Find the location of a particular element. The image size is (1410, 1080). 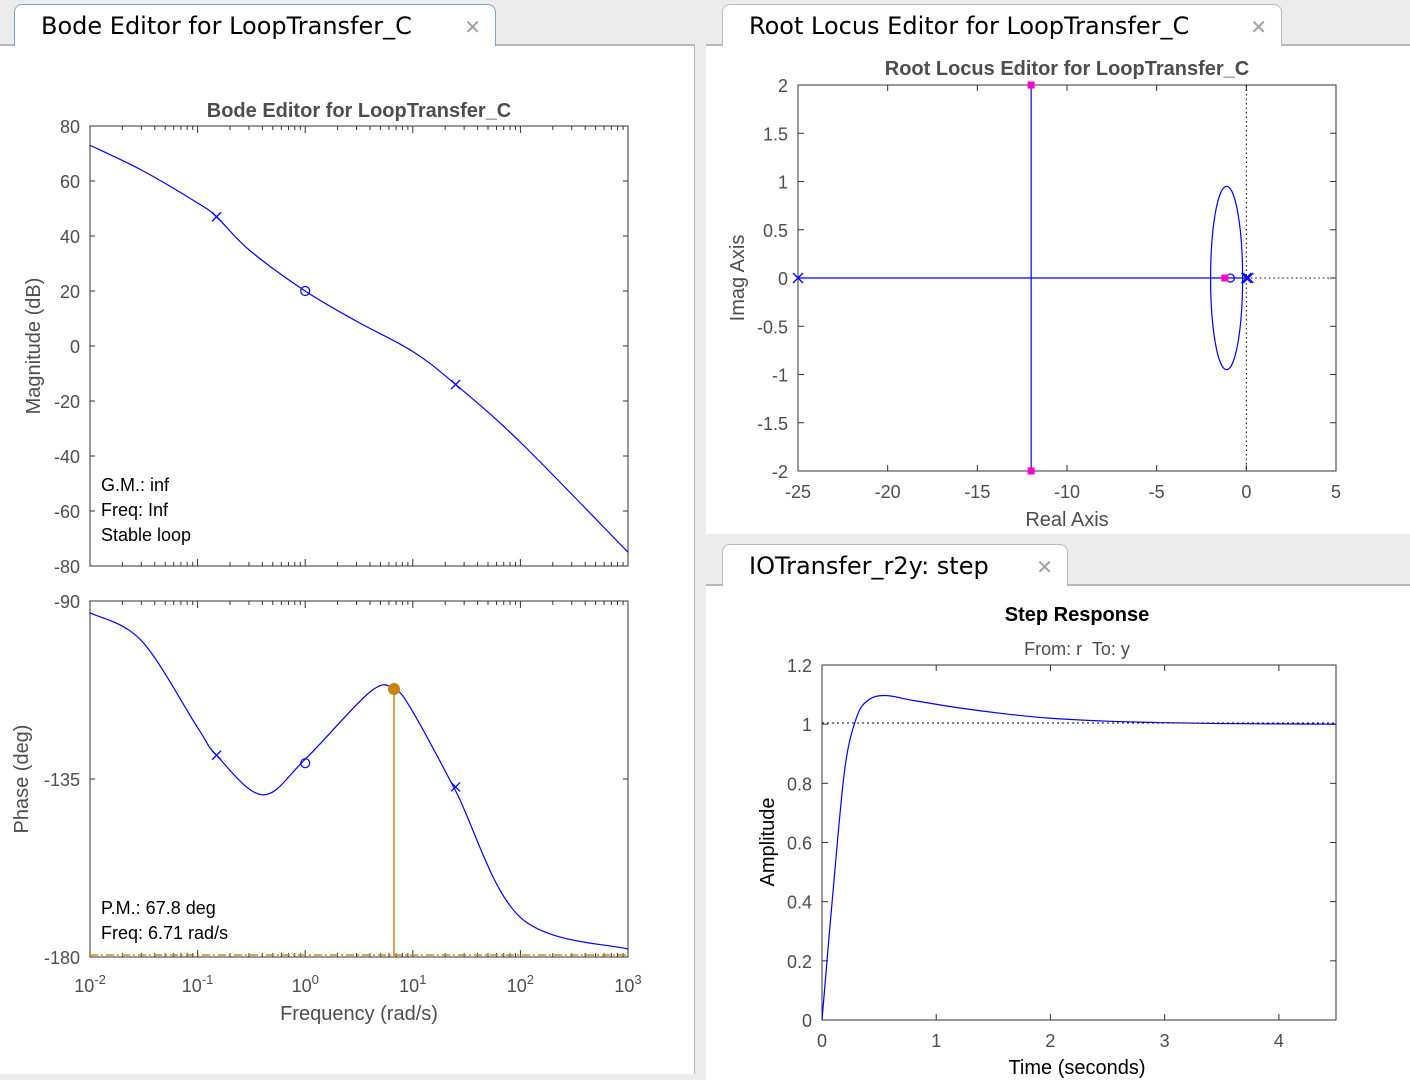

mag-tick-label: -60 is located at coordinates (67, 512).